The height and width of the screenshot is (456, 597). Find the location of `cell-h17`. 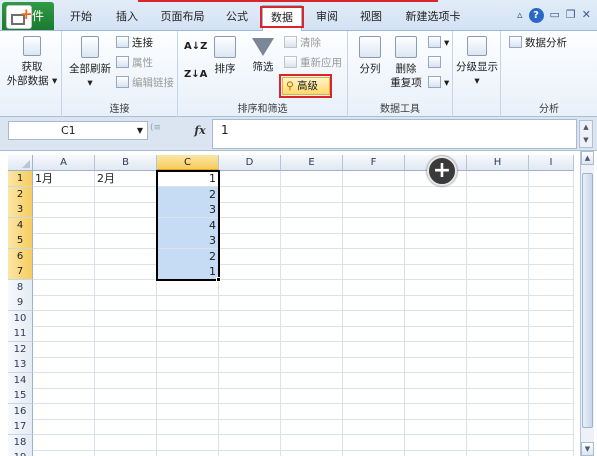

cell-h17 is located at coordinates (498, 427).